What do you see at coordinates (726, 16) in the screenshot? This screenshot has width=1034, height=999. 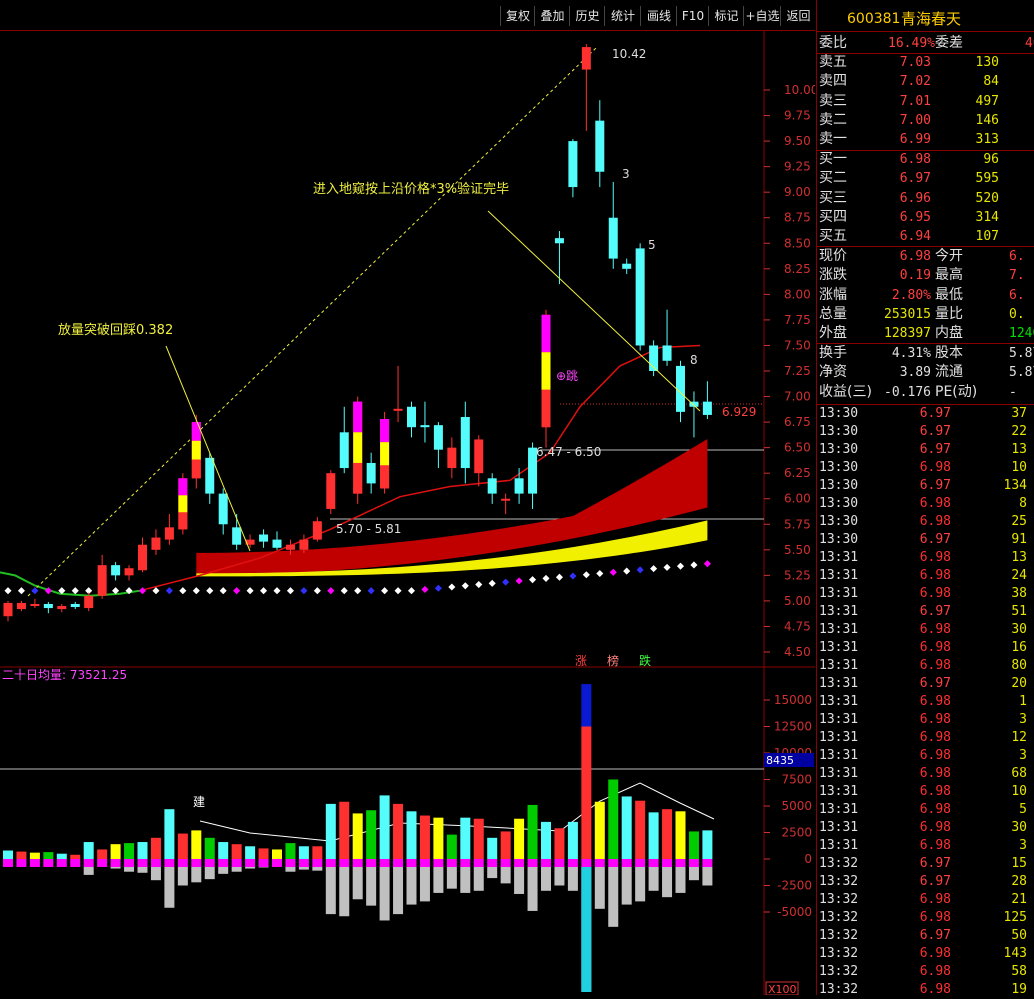 I see `toolbar-button-6: 标记` at bounding box center [726, 16].